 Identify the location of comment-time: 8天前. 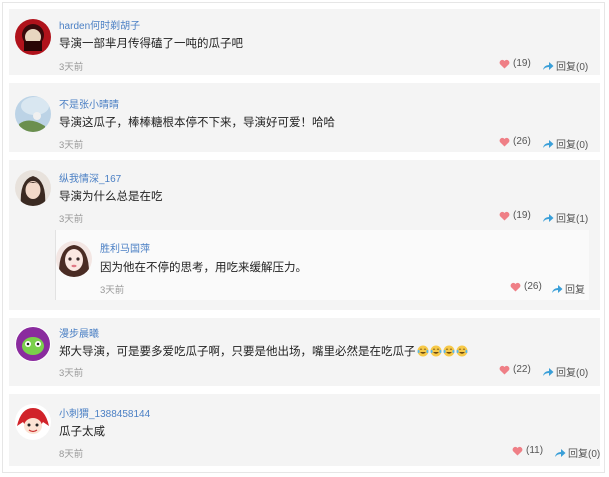
(71, 454).